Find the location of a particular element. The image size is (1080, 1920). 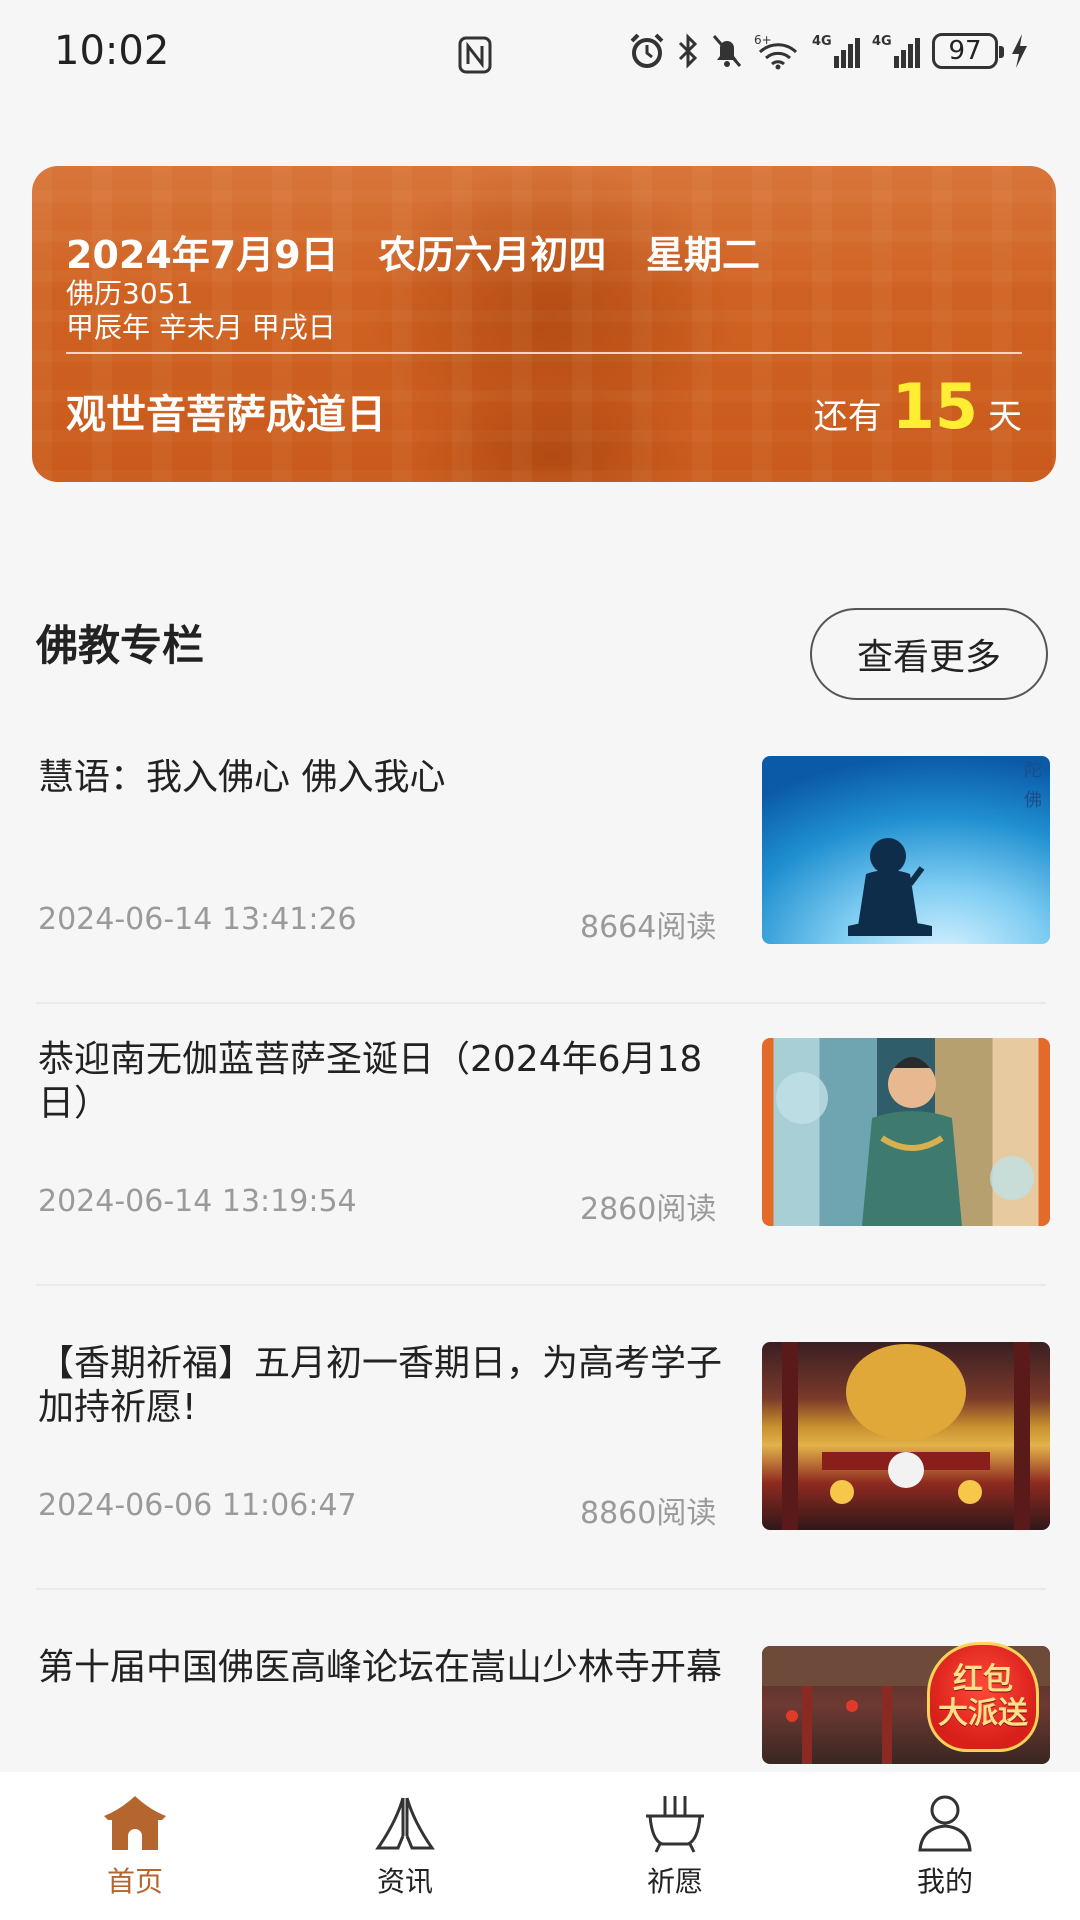

bottom-nav: 首页 资讯 祈愿 我的 is located at coordinates (540, 1846).